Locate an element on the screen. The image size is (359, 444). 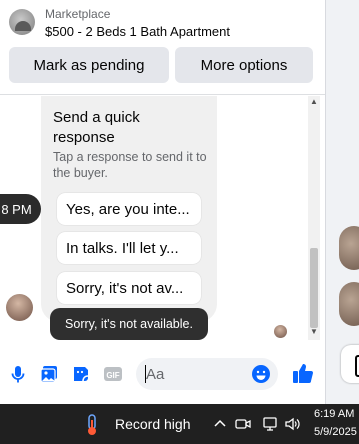
chevron-up-icon is located at coordinates (220, 424).